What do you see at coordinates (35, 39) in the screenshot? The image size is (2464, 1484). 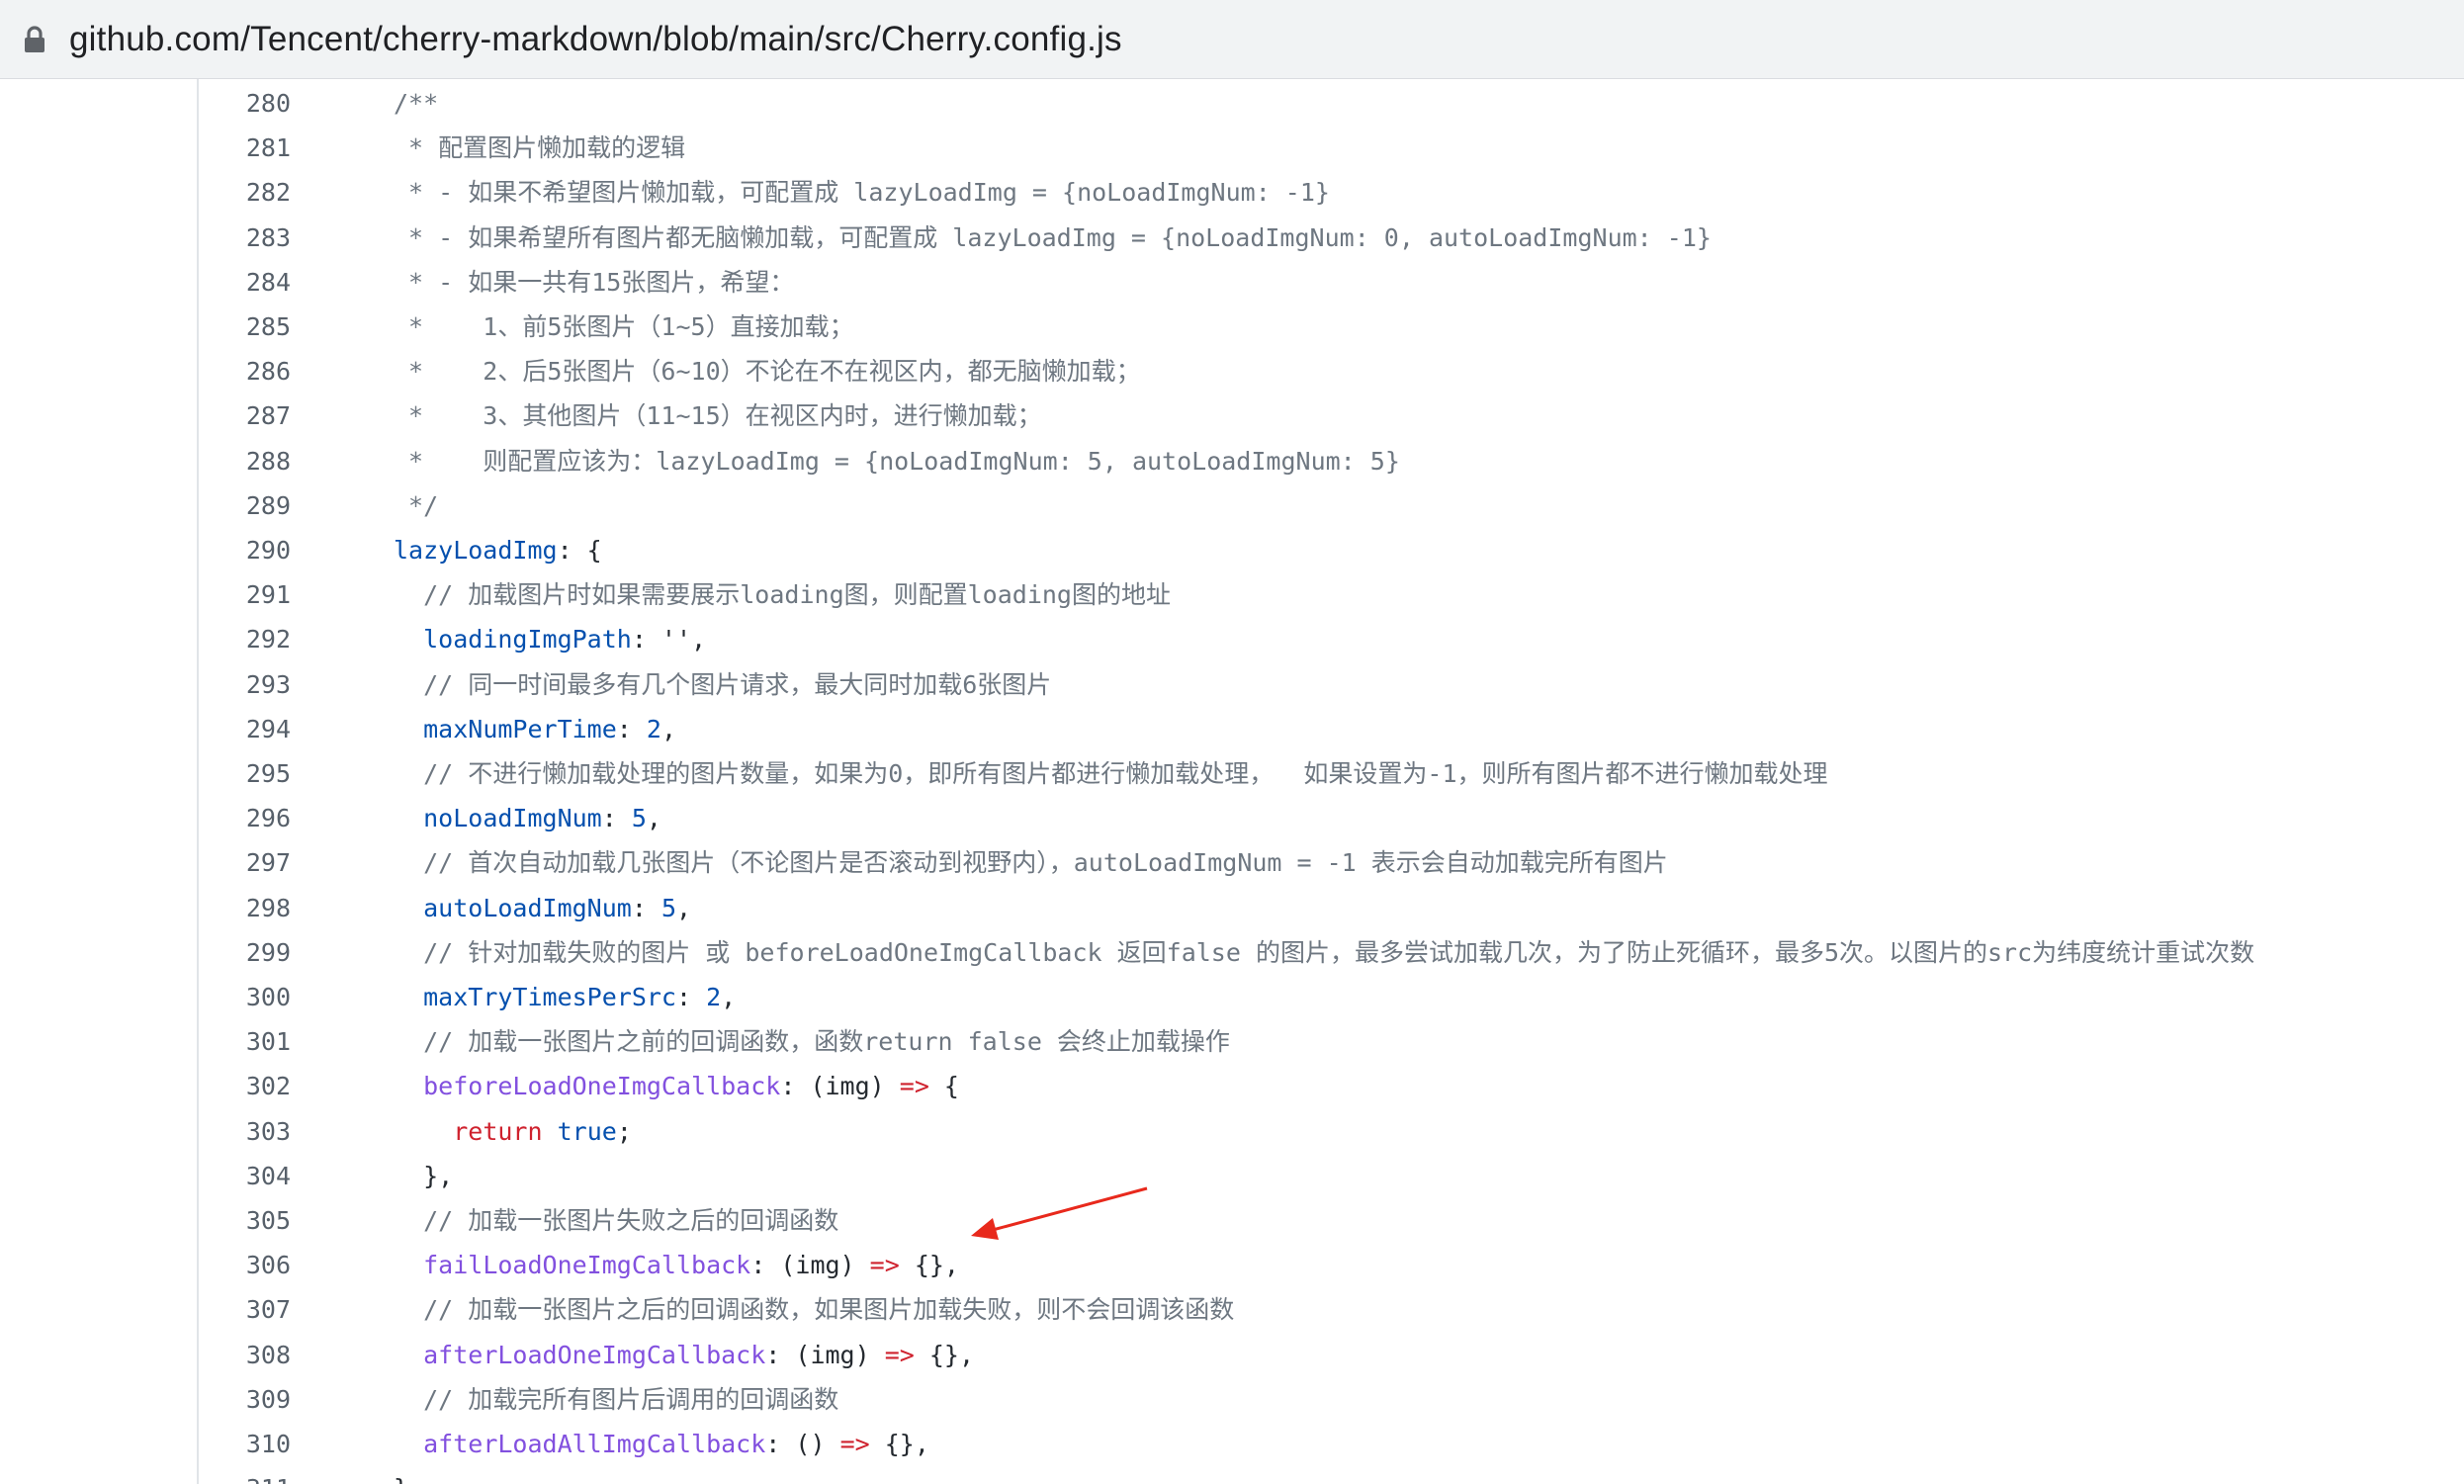 I see `lock-icon` at bounding box center [35, 39].